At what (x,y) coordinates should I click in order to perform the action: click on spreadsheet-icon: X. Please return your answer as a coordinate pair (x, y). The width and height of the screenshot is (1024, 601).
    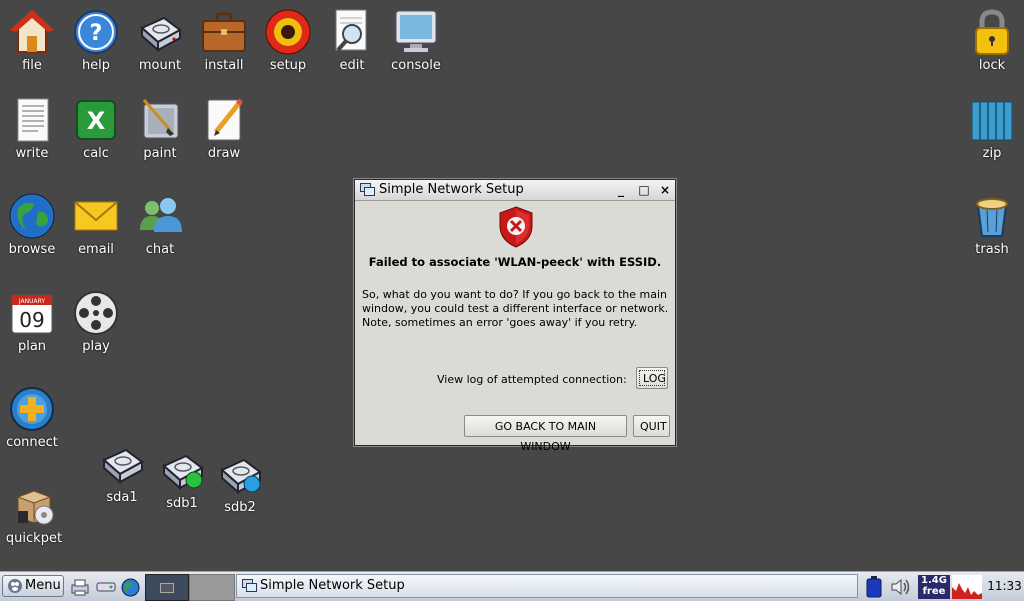
    Looking at the image, I should click on (96, 120).